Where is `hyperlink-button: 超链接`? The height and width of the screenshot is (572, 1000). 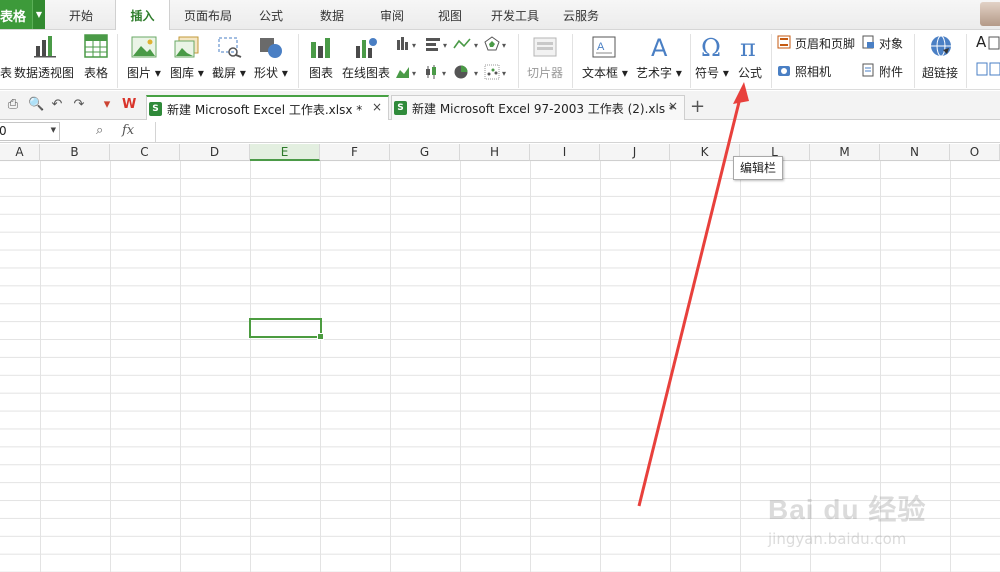 hyperlink-button: 超链接 is located at coordinates (941, 58).